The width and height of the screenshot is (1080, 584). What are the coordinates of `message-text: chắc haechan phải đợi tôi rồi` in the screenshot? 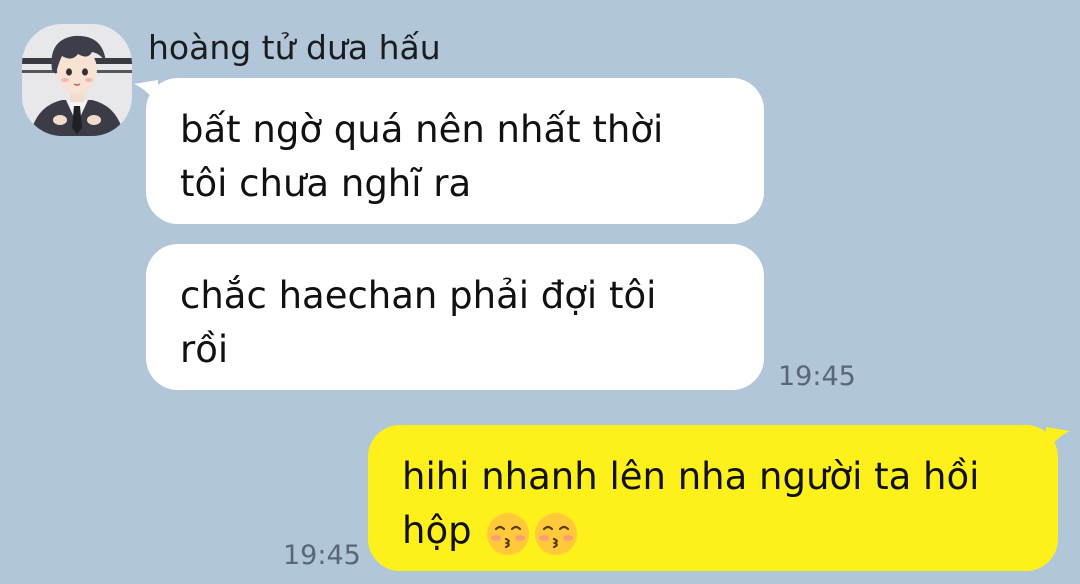 It's located at (418, 322).